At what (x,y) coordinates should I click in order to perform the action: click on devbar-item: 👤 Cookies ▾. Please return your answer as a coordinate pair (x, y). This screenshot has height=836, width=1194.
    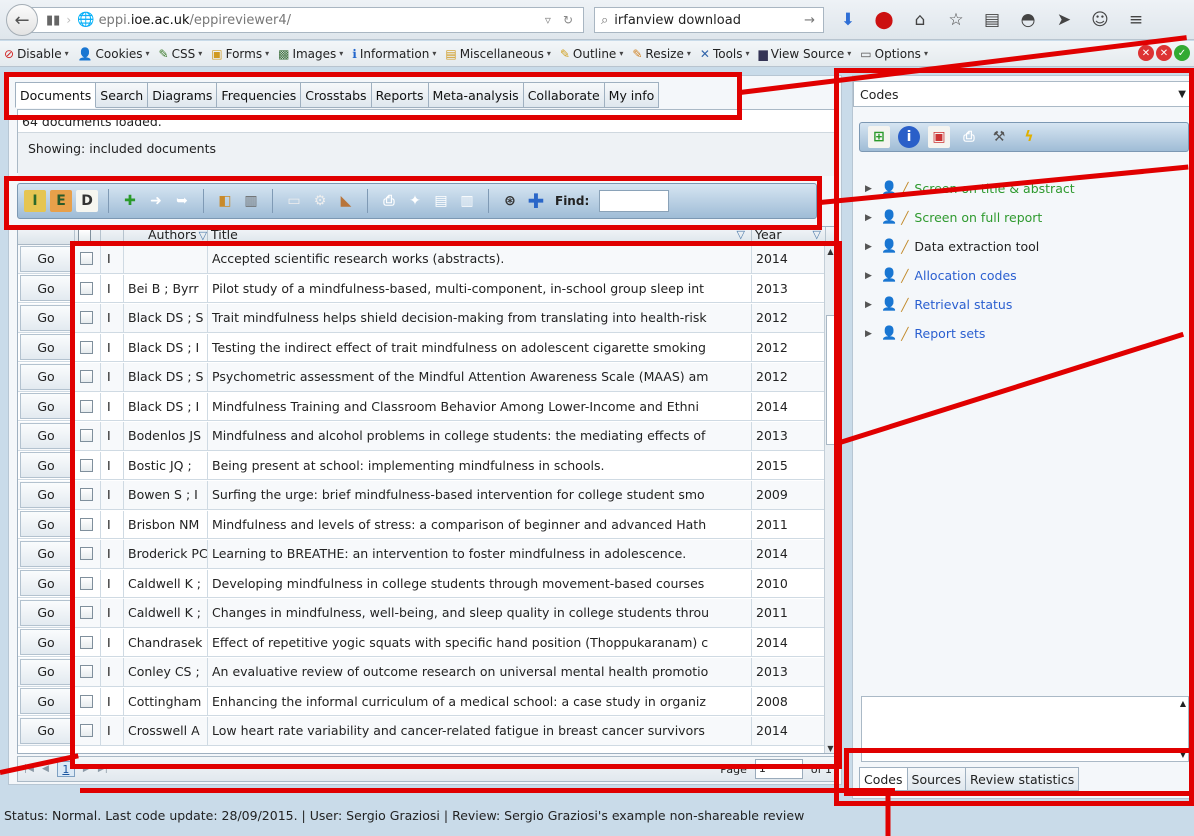
    Looking at the image, I should click on (114, 54).